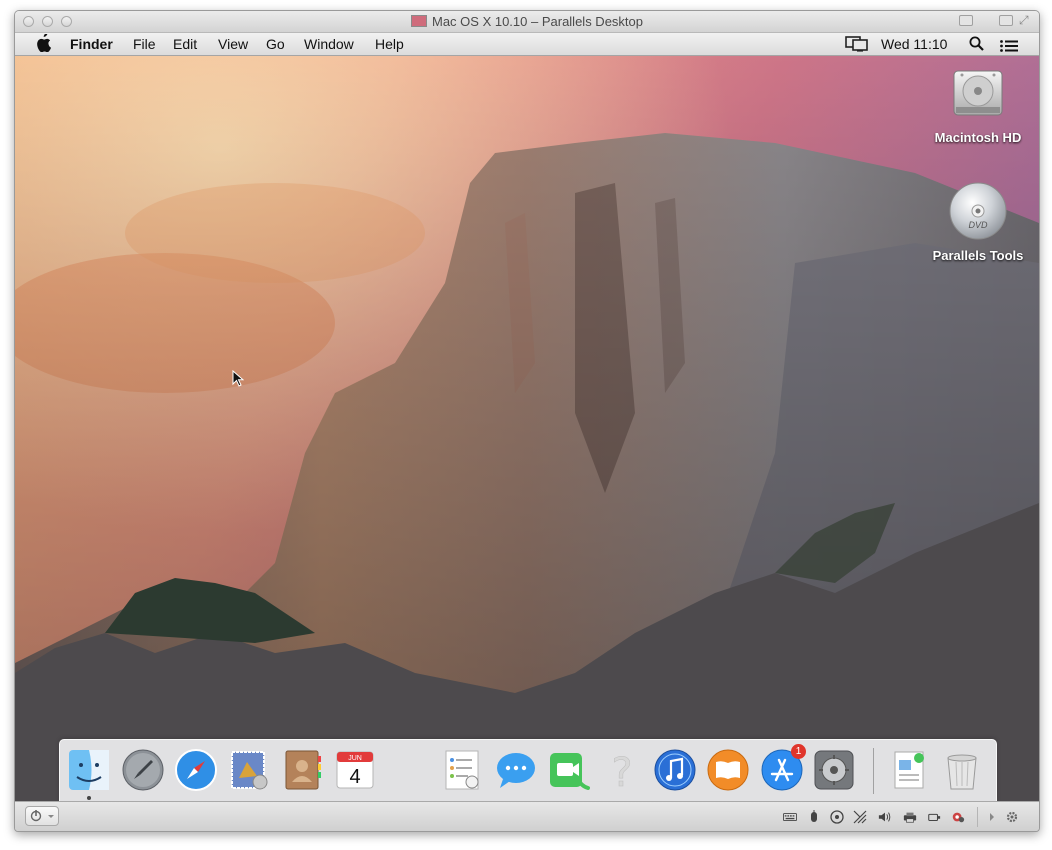 The height and width of the screenshot is (850, 1052). Describe the element at coordinates (185, 44) in the screenshot. I see `menu-edit: Edit` at that location.